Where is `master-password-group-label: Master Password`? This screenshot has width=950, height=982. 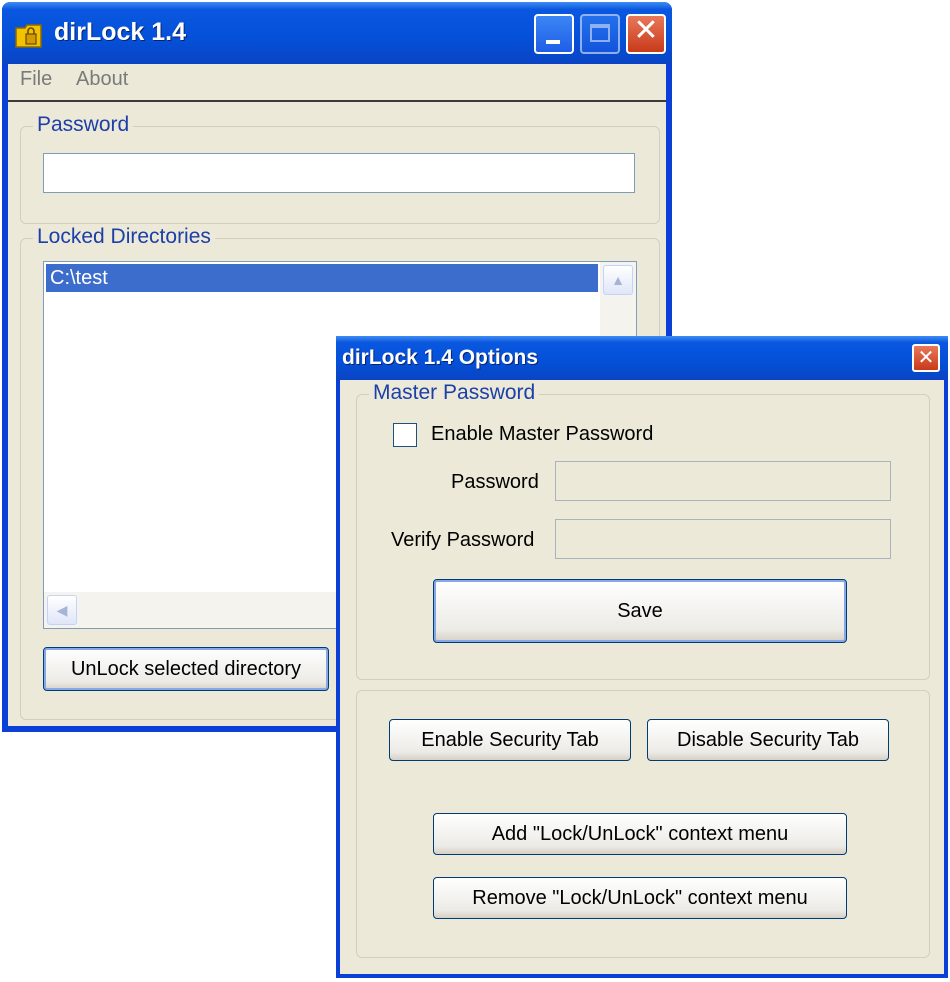 master-password-group-label: Master Password is located at coordinates (454, 393).